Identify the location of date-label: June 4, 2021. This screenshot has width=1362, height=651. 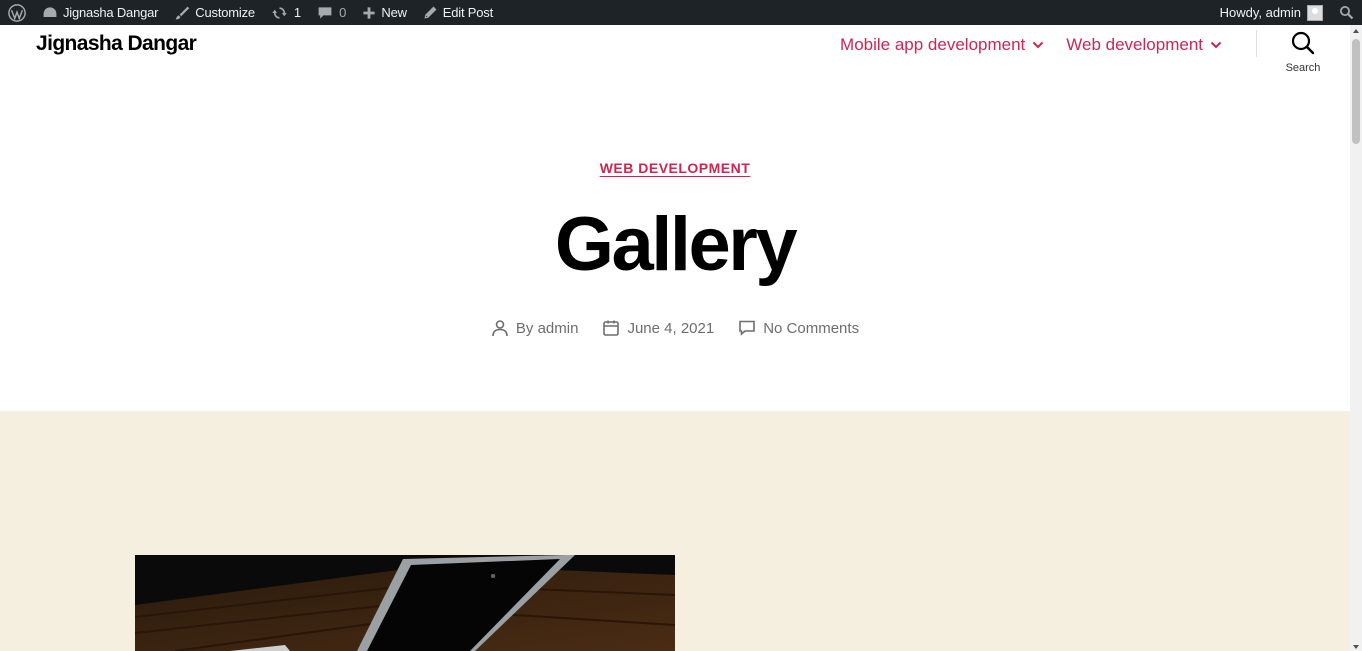
(671, 328).